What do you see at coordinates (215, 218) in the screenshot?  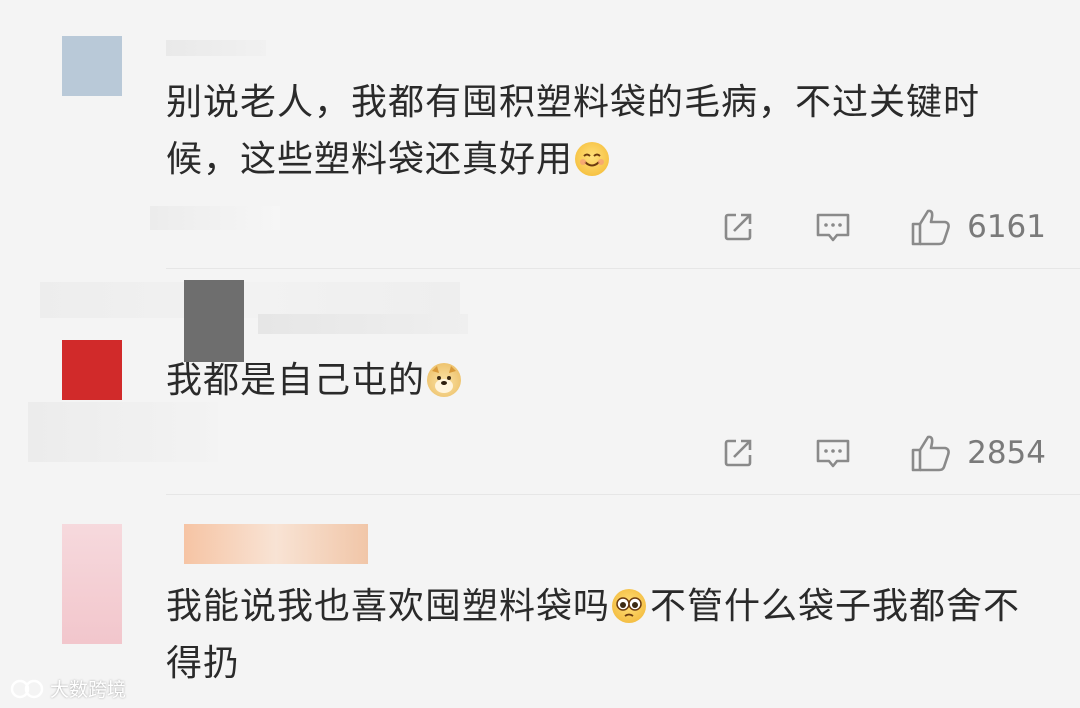 I see `timestamp-blurred` at bounding box center [215, 218].